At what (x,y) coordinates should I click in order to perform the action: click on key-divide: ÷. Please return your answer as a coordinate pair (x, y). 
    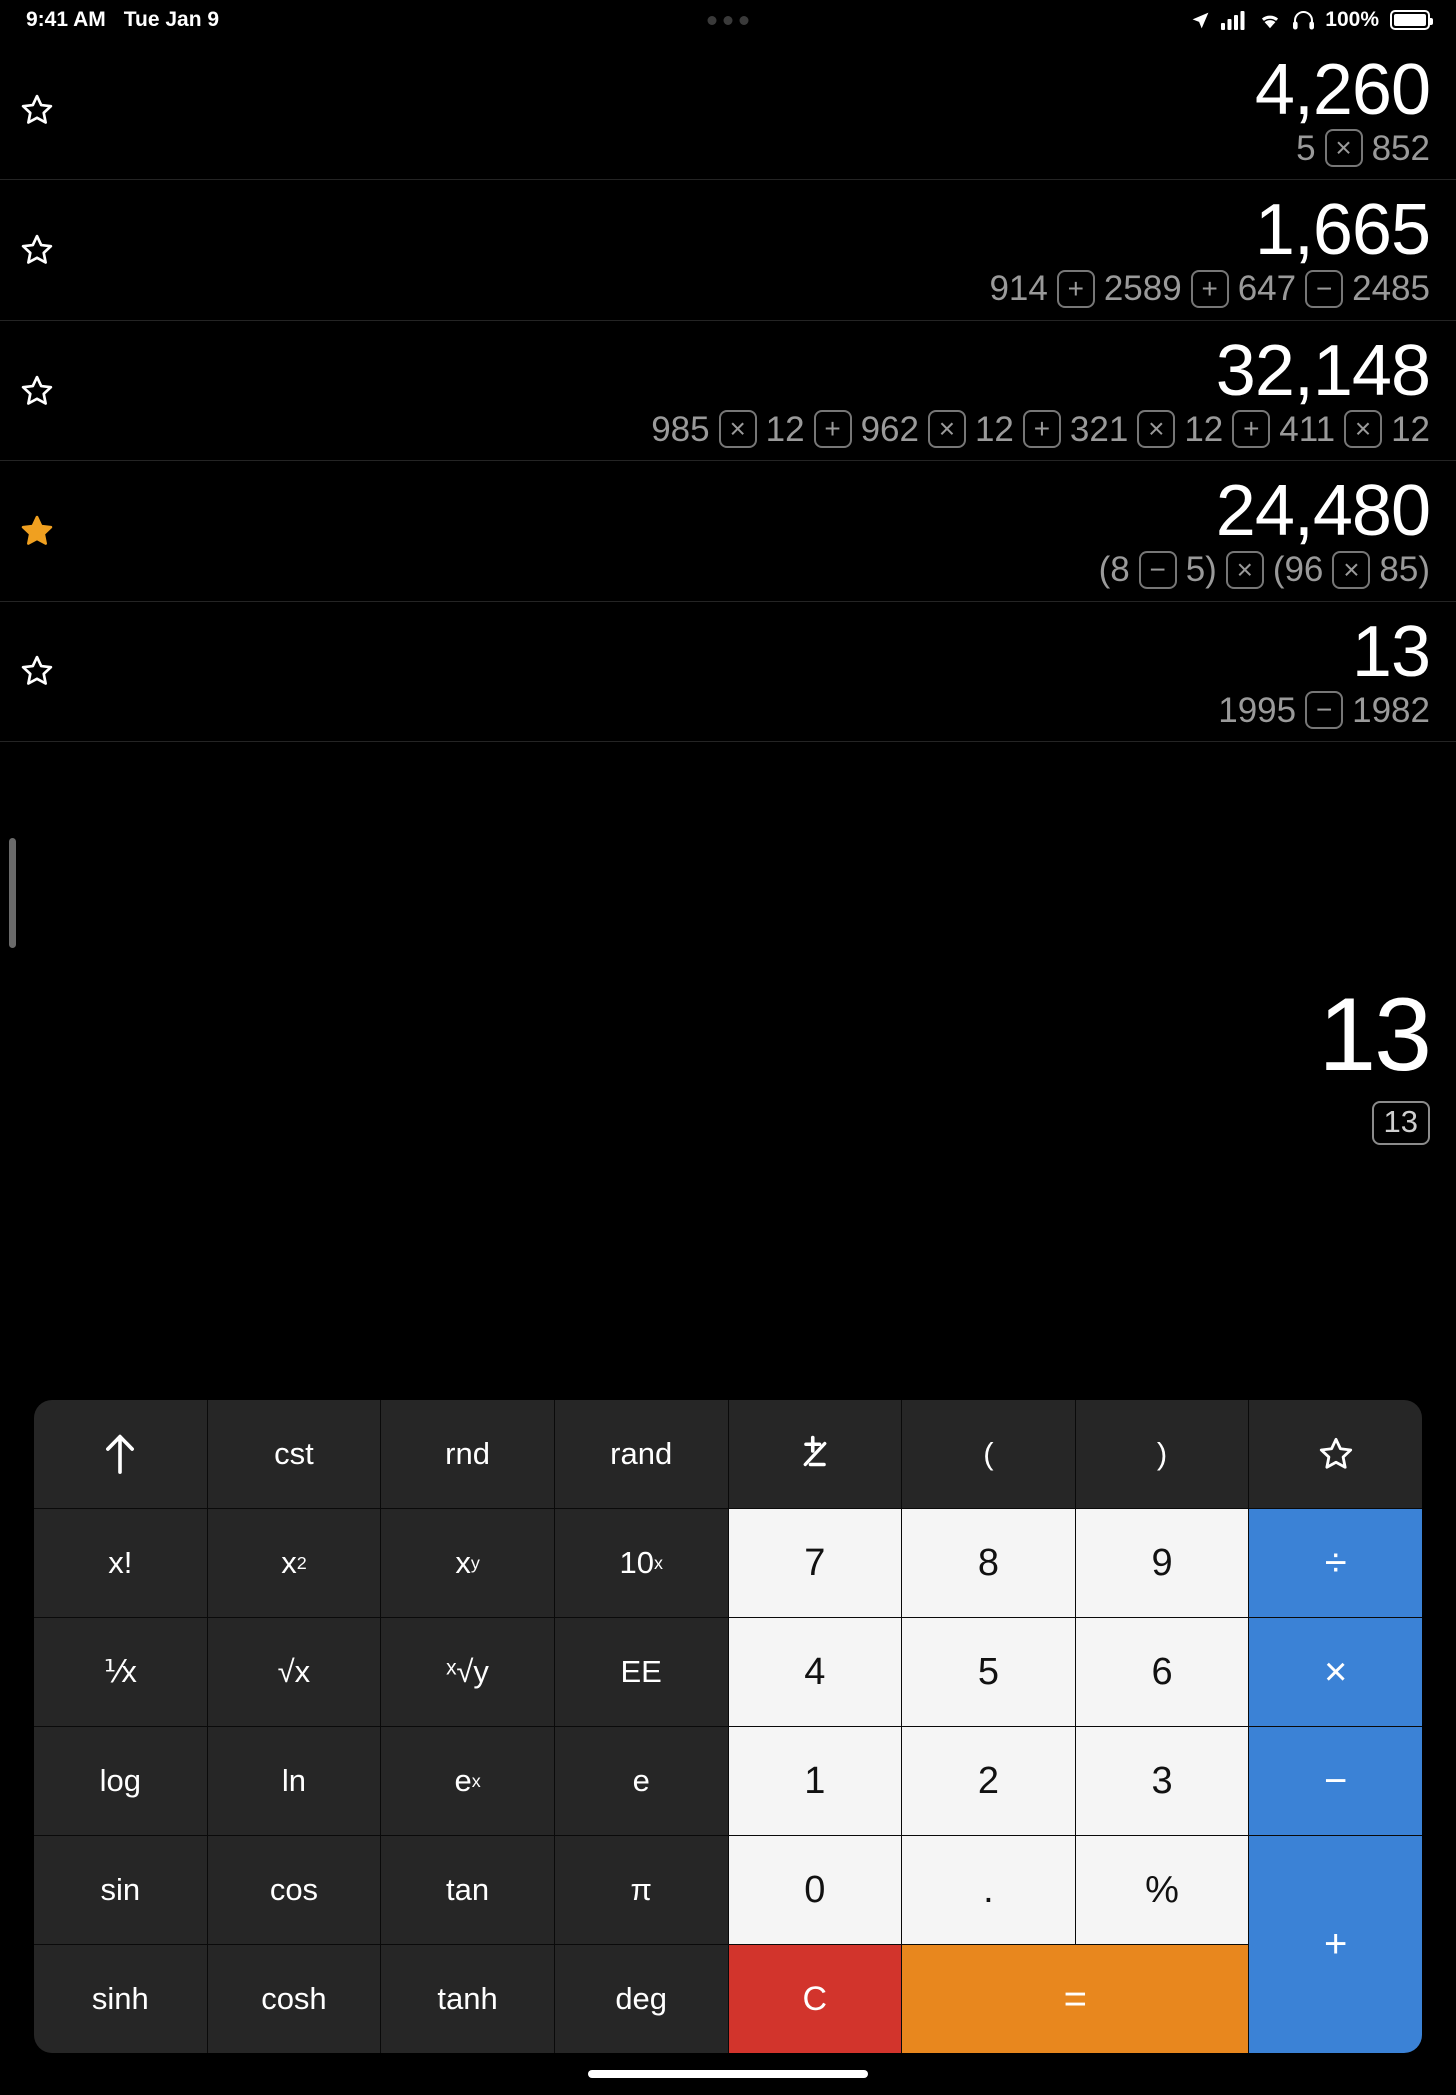
    Looking at the image, I should click on (1335, 1563).